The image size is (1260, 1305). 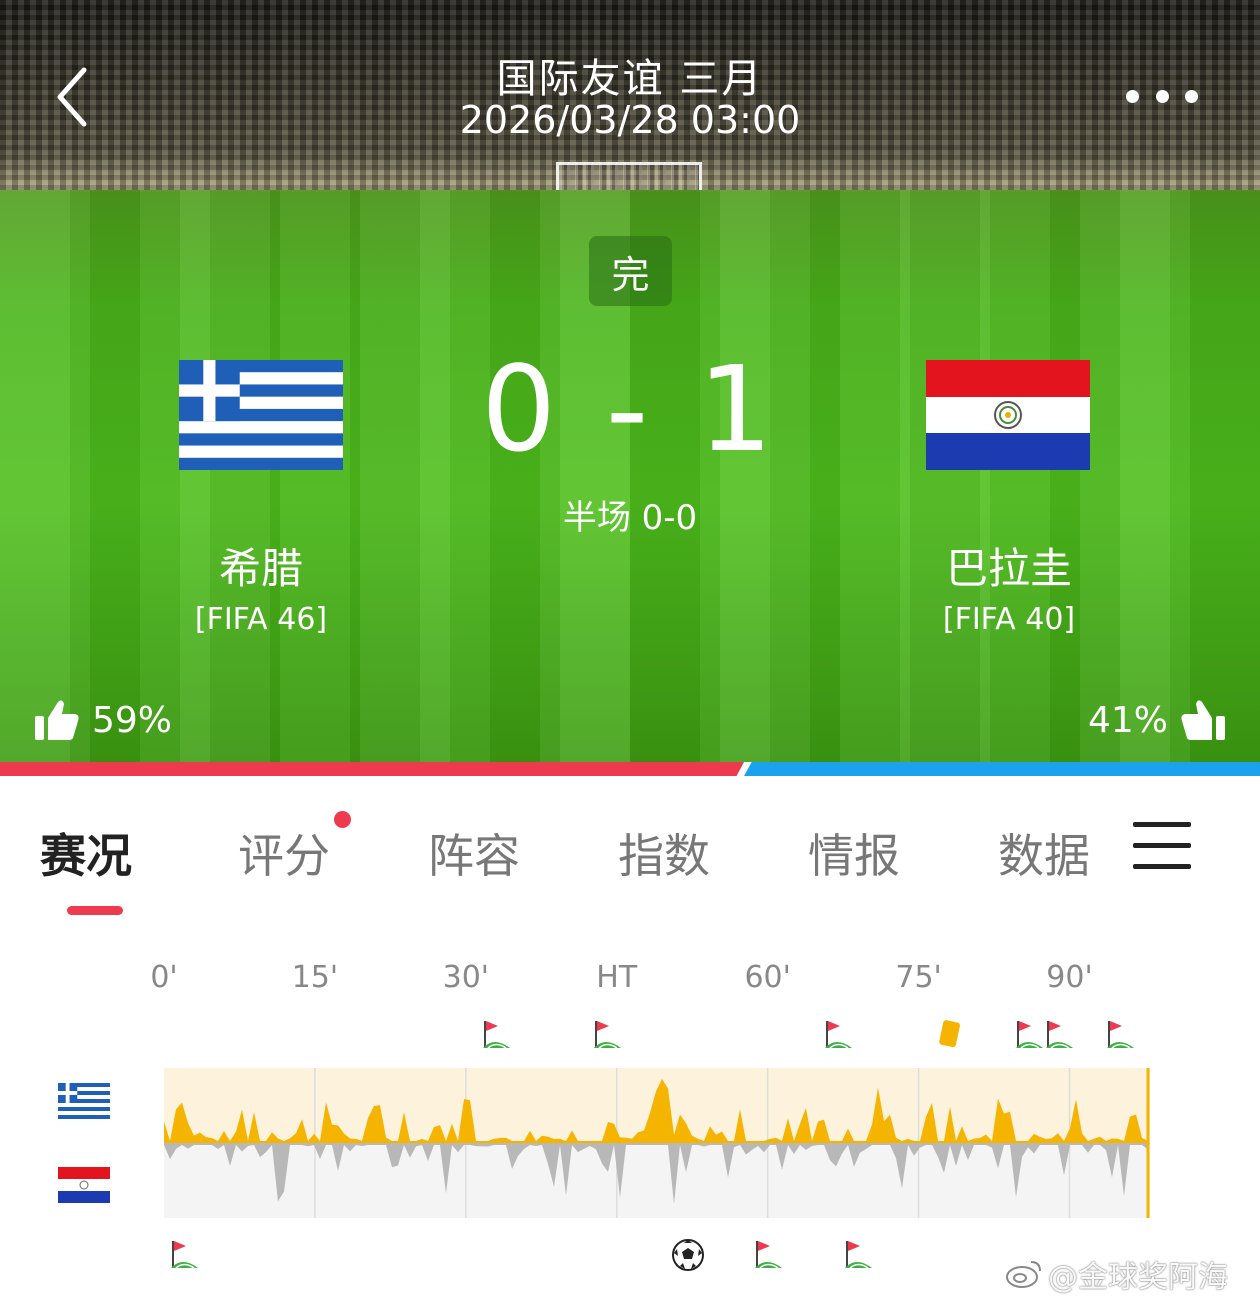 What do you see at coordinates (466, 977) in the screenshot?
I see `timeline-tick: 30'` at bounding box center [466, 977].